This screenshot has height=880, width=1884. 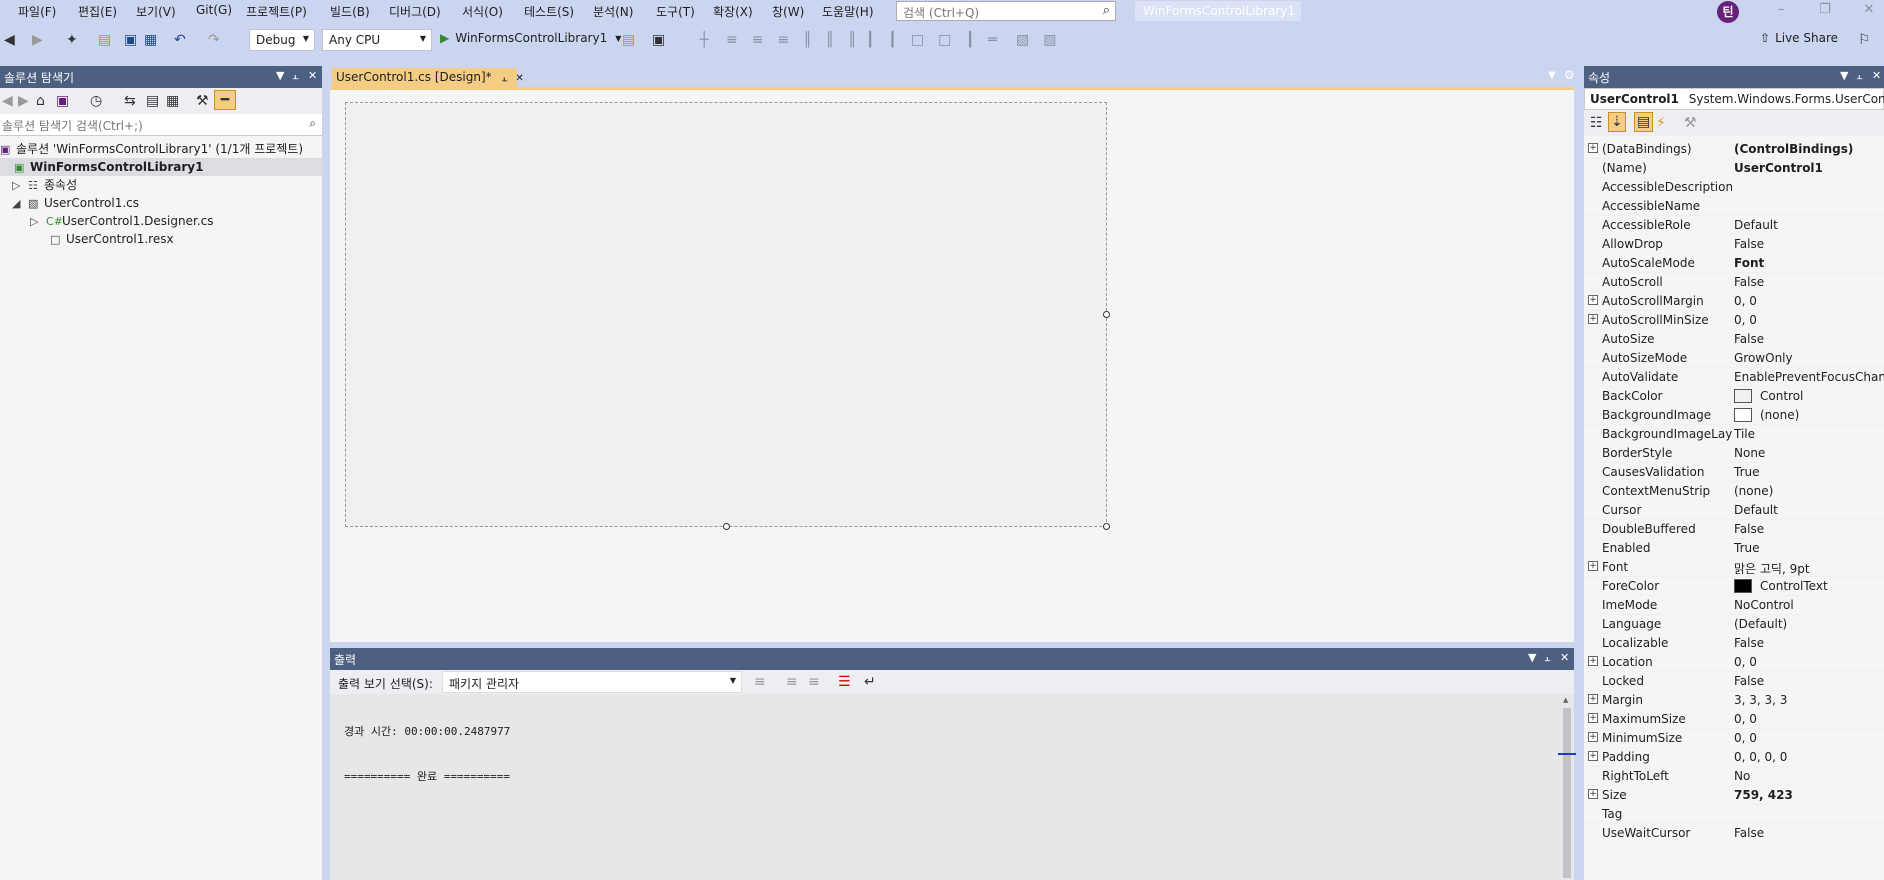 I want to click on close-tab-icon: ✕, so click(x=519, y=78).